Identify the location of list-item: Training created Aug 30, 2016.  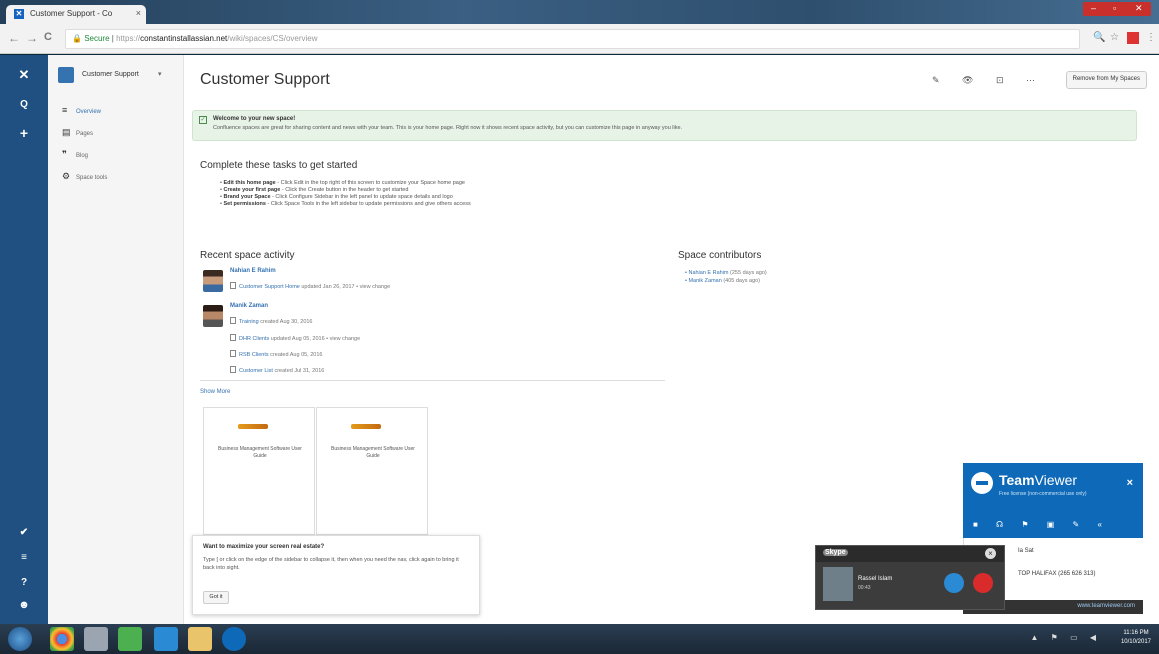
(271, 321).